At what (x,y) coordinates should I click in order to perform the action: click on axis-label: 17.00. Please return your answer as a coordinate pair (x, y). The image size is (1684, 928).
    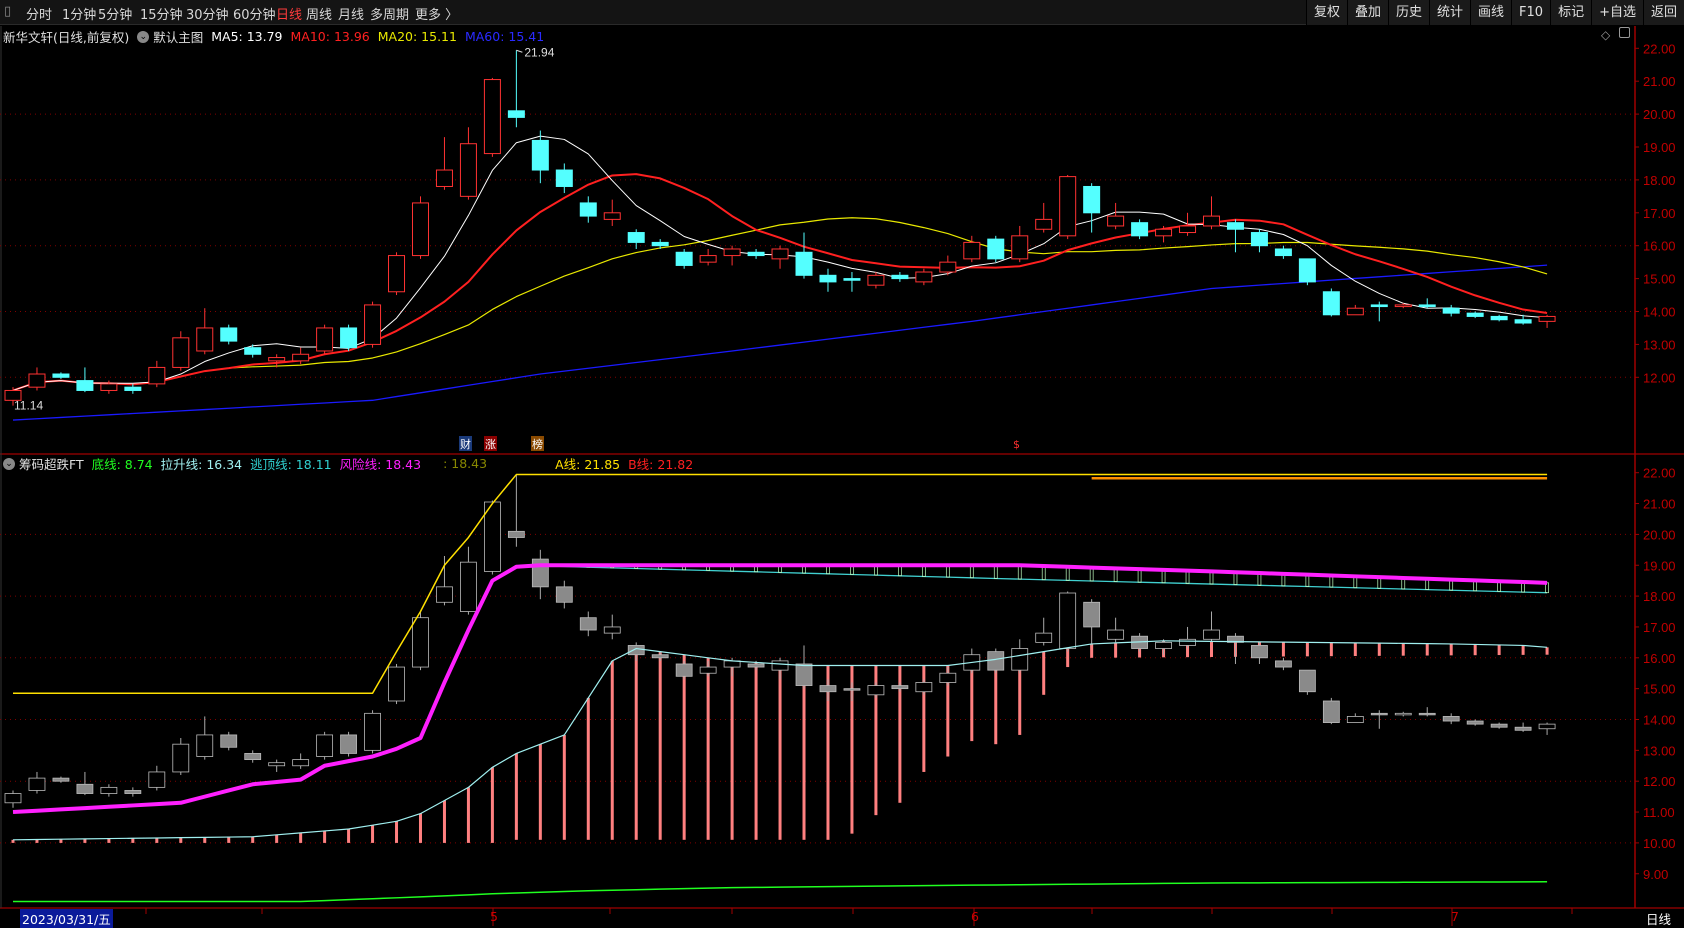
    Looking at the image, I should click on (1659, 213).